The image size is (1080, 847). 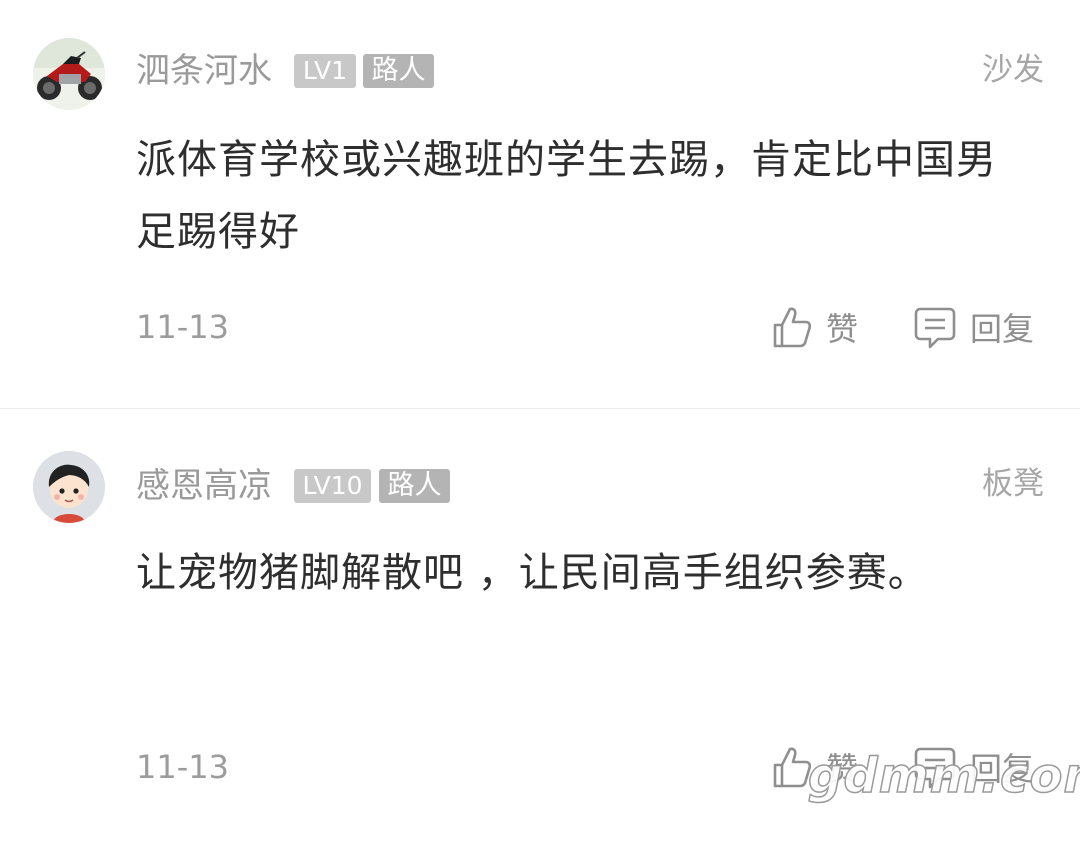 What do you see at coordinates (1002, 329) in the screenshot?
I see `reply-label: 回复` at bounding box center [1002, 329].